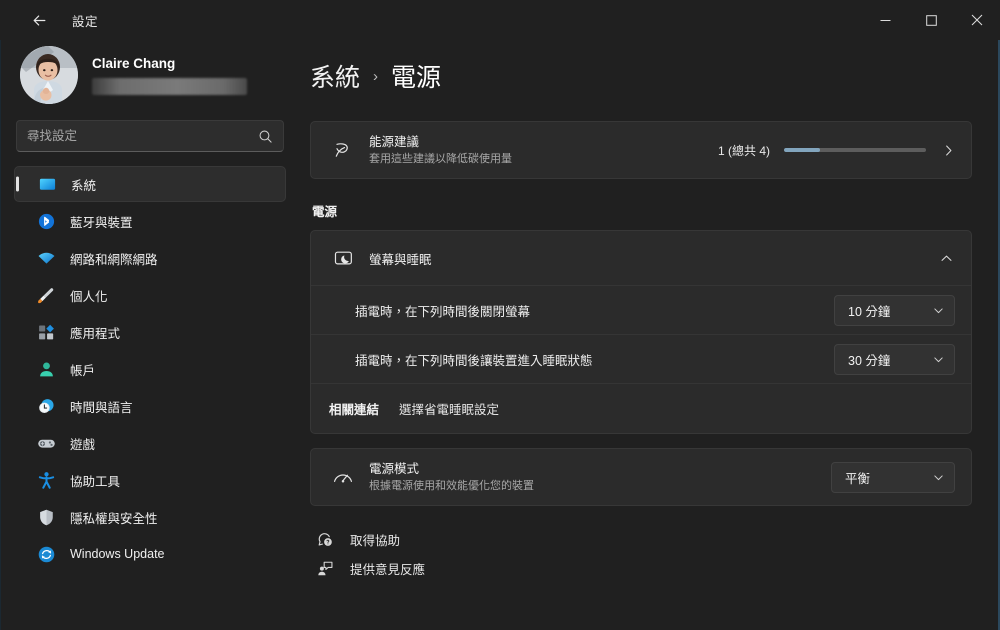  Describe the element at coordinates (641, 554) in the screenshot. I see `footer-links: 取得協助 提供意見反應` at that location.